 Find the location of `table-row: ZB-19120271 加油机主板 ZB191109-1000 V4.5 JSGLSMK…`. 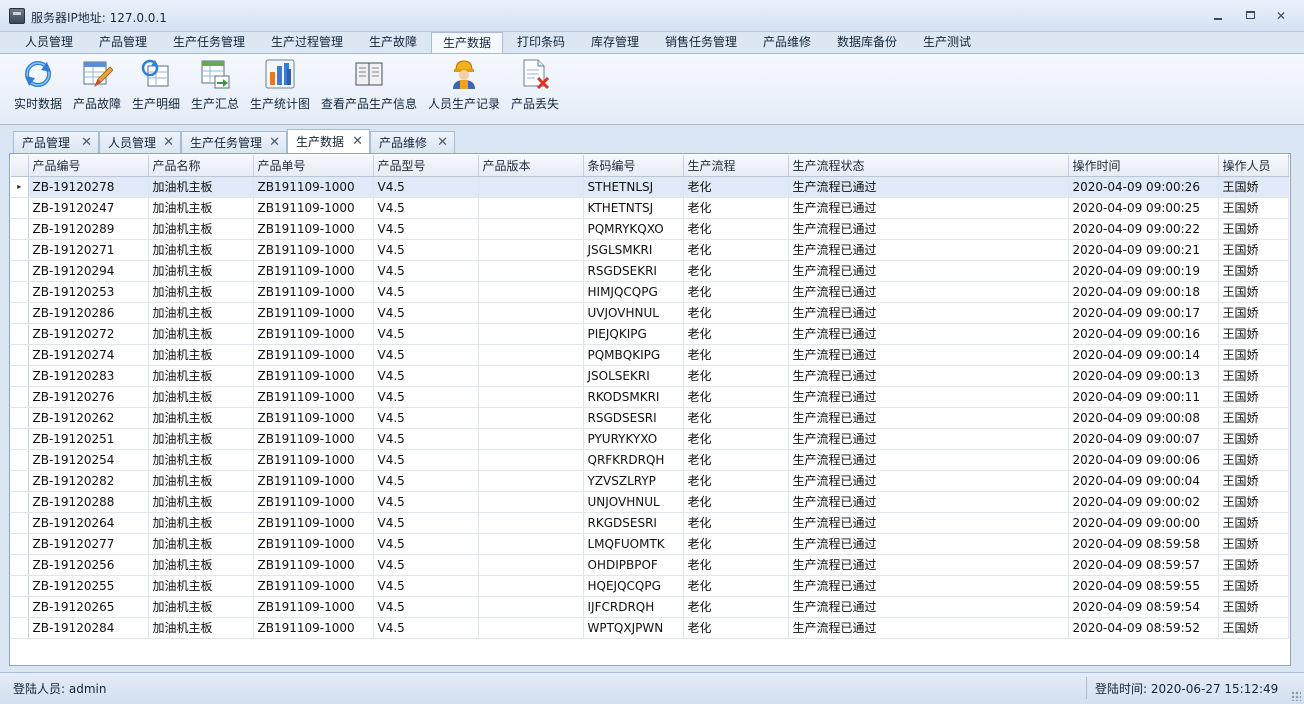

table-row: ZB-19120271 加油机主板 ZB191109-1000 V4.5 JSGLSMK… is located at coordinates (650, 250).